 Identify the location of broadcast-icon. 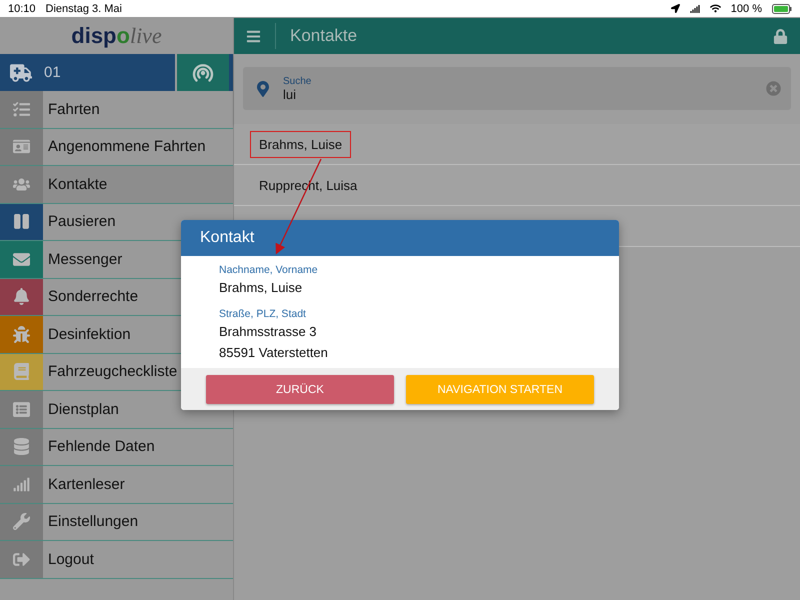
(203, 73).